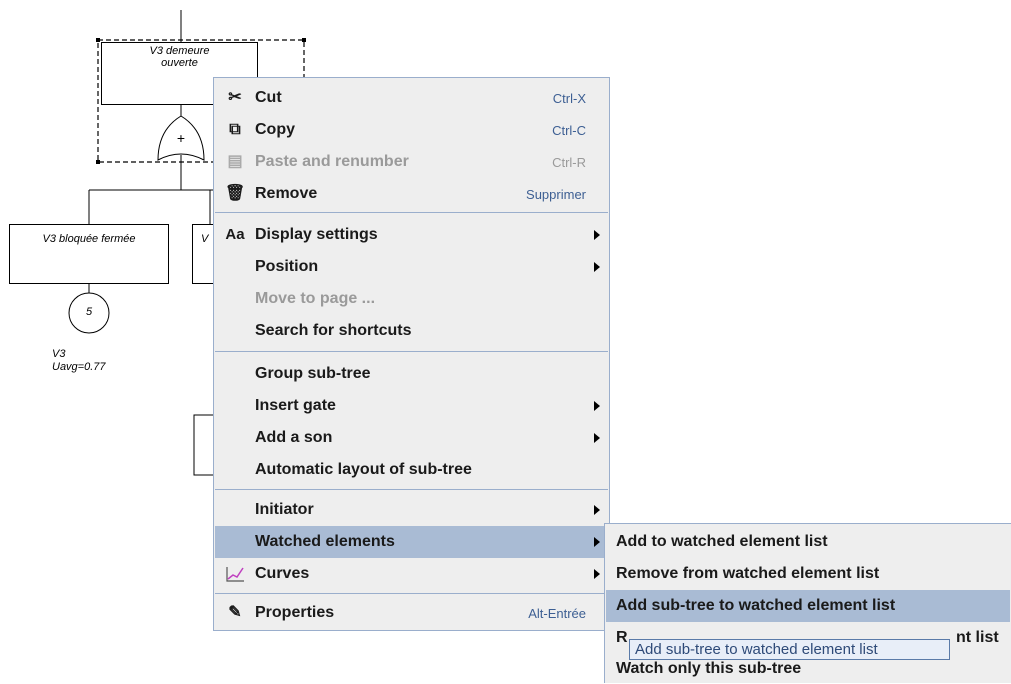 The width and height of the screenshot is (1011, 684). Describe the element at coordinates (569, 98) in the screenshot. I see `shortcut-label: Ctrl-X` at that location.